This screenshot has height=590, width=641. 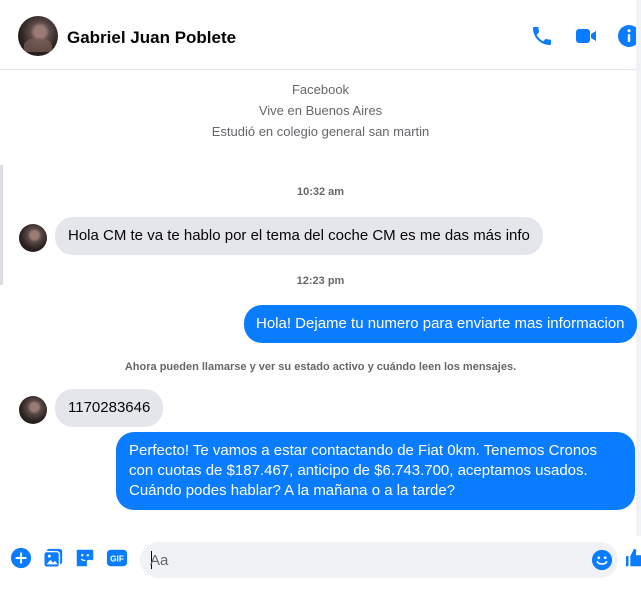 I want to click on plus-circle-icon, so click(x=21, y=558).